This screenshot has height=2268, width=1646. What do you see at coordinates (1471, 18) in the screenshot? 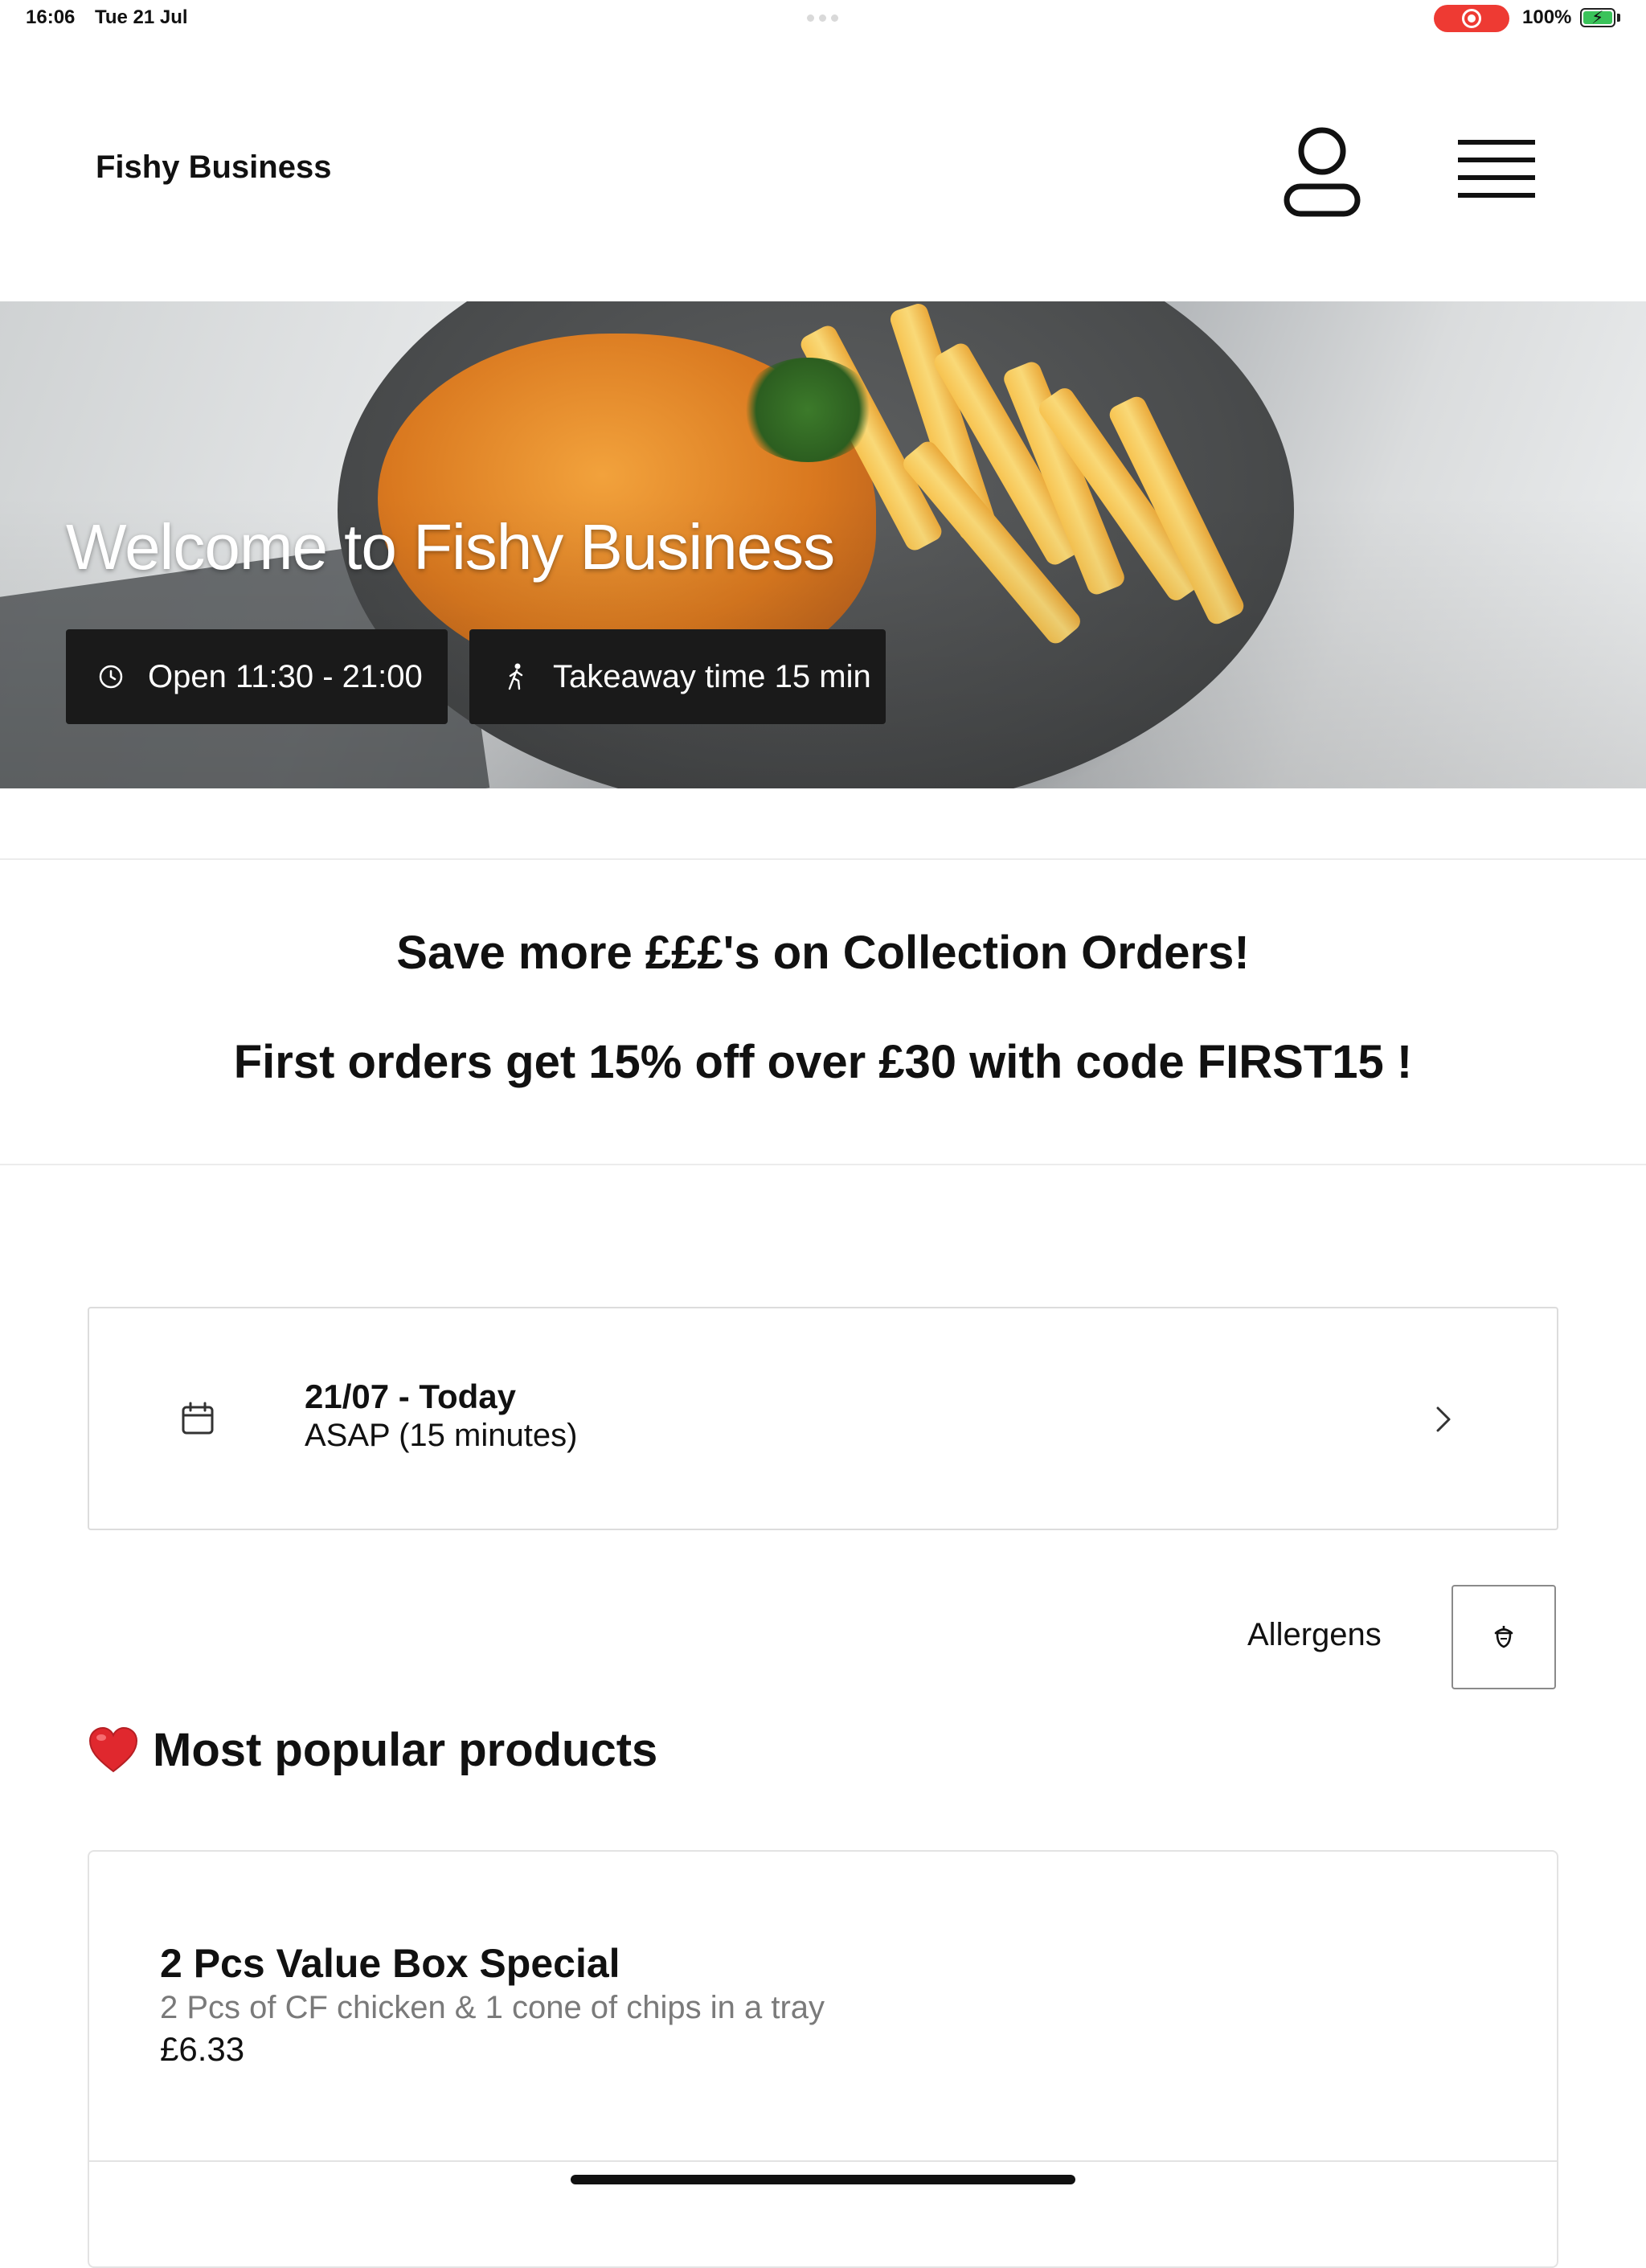
I see `screen-recording-icon` at bounding box center [1471, 18].